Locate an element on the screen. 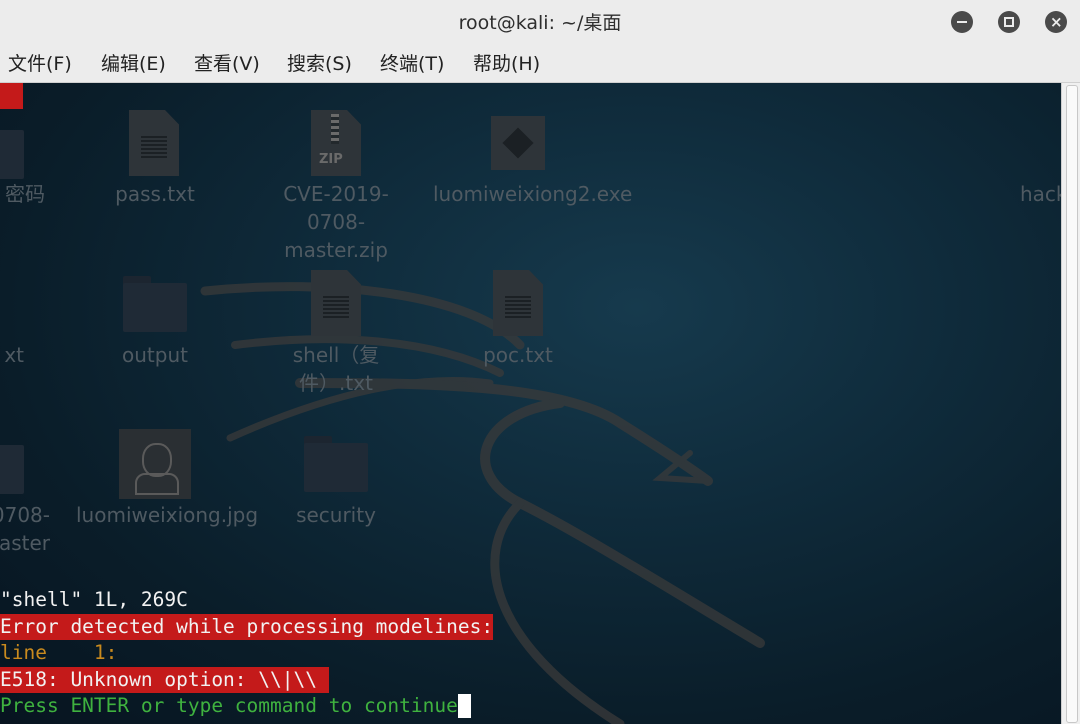  menu-view: 查看(V) is located at coordinates (227, 64).